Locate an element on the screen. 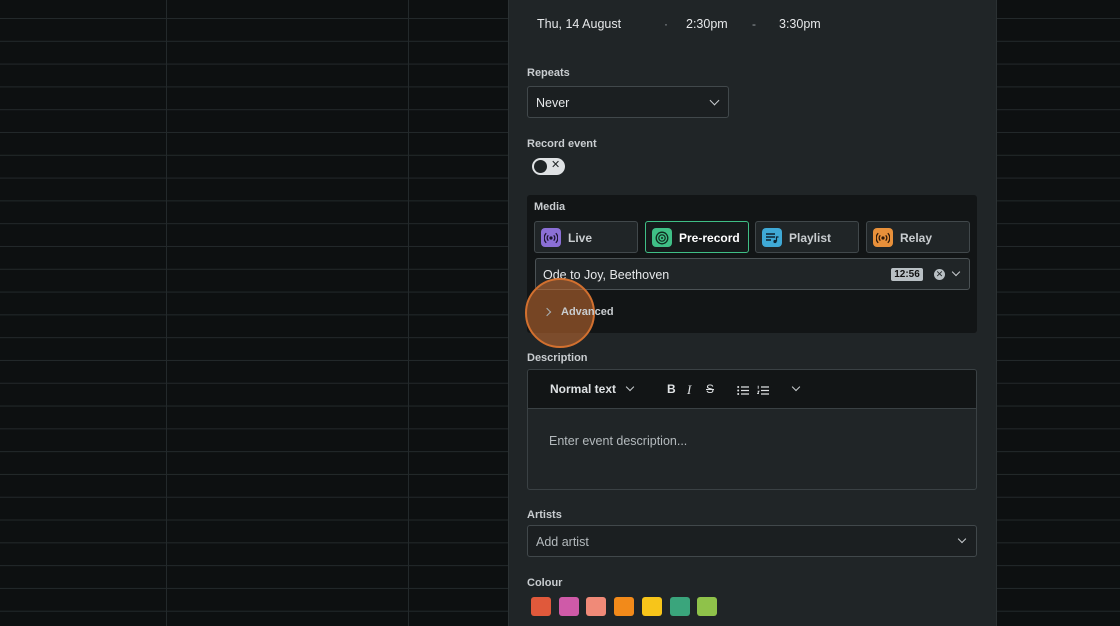 This screenshot has height=626, width=1120. repeats-value: Never is located at coordinates (553, 103).